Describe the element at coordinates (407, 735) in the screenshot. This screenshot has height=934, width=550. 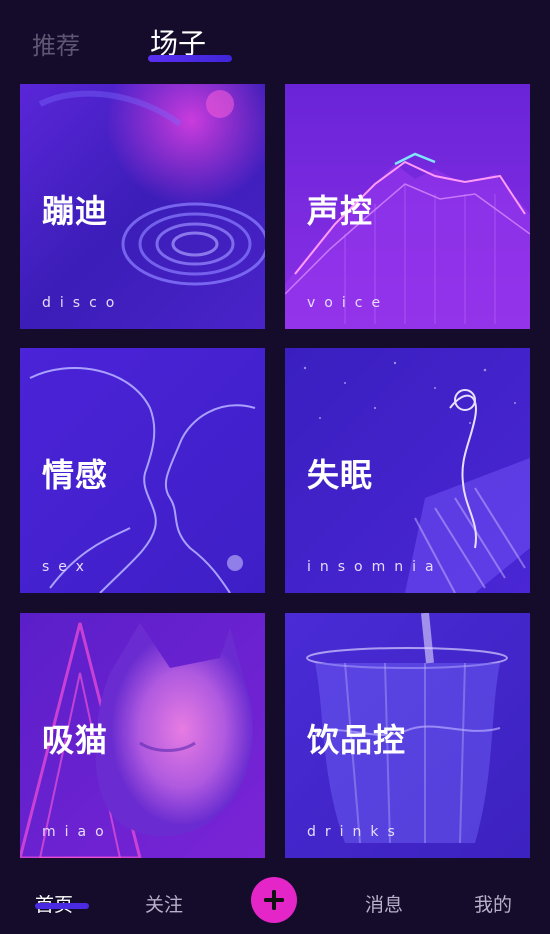
I see `card-drinks: 饮品控 drinks` at that location.